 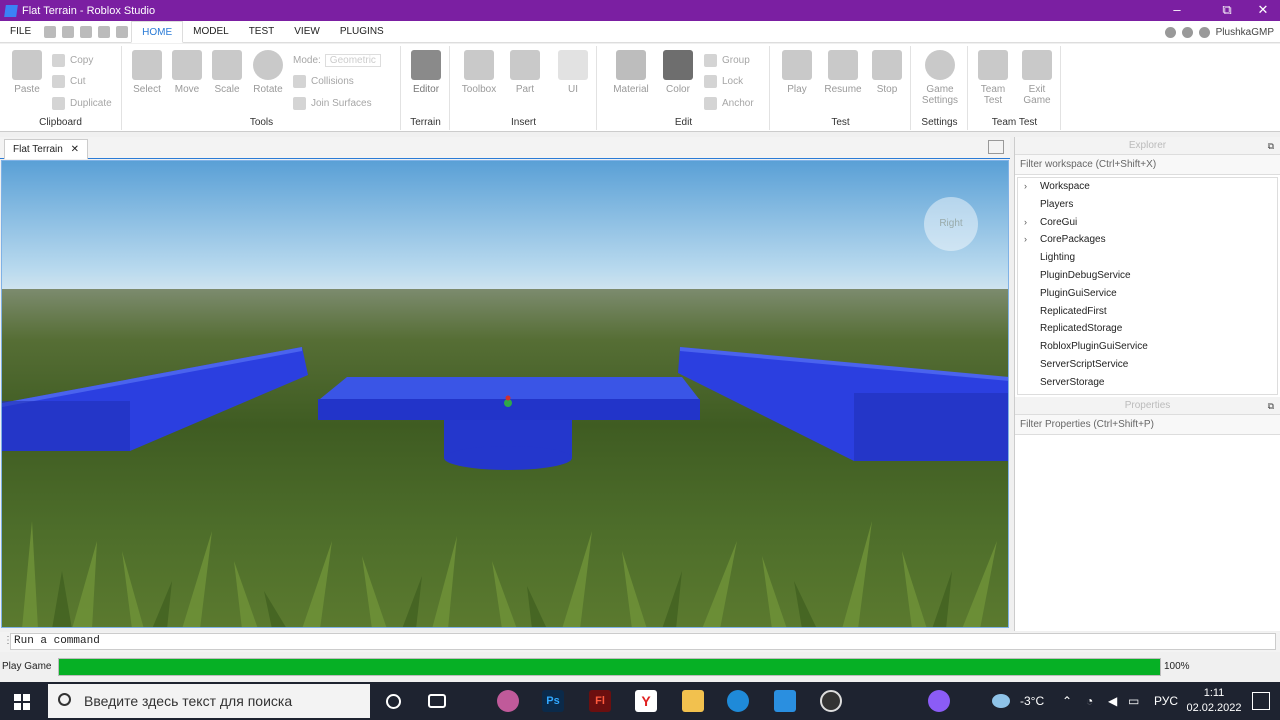 I want to click on battery-icon: ▭, so click(x=1133, y=701).